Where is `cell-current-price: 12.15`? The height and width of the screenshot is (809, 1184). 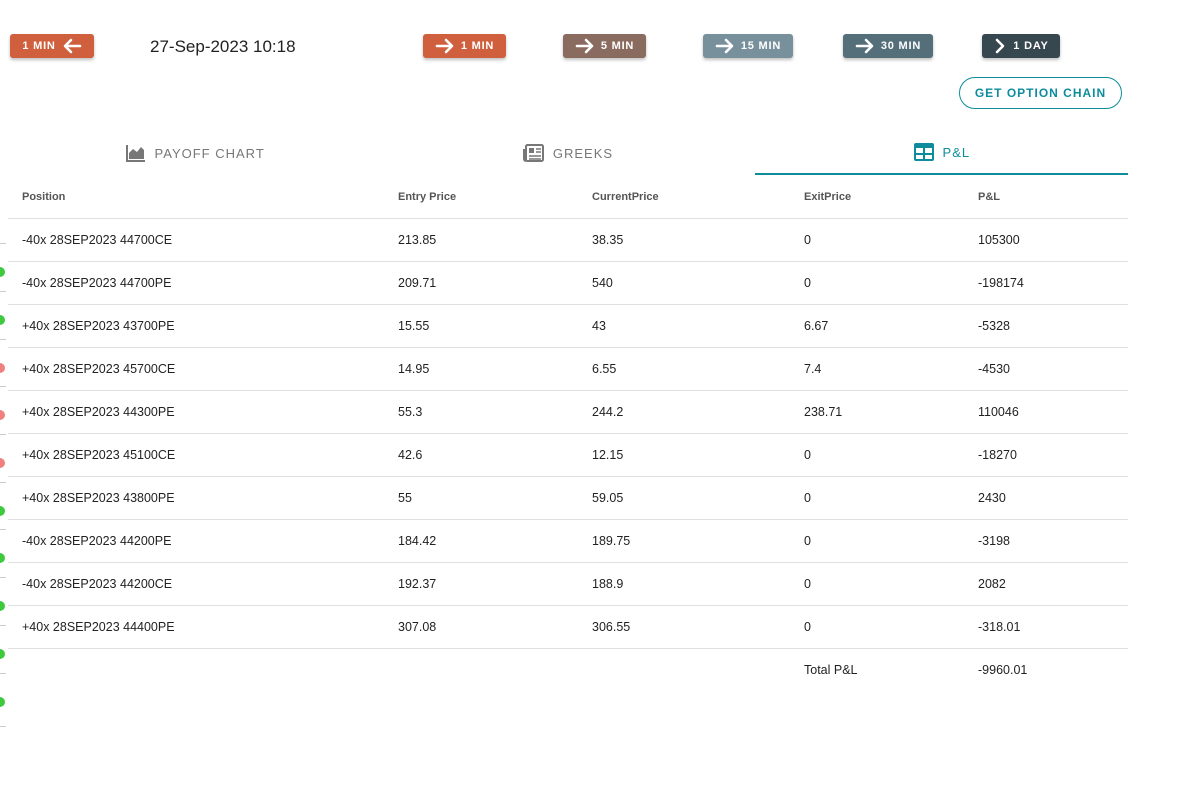 cell-current-price: 12.15 is located at coordinates (684, 455).